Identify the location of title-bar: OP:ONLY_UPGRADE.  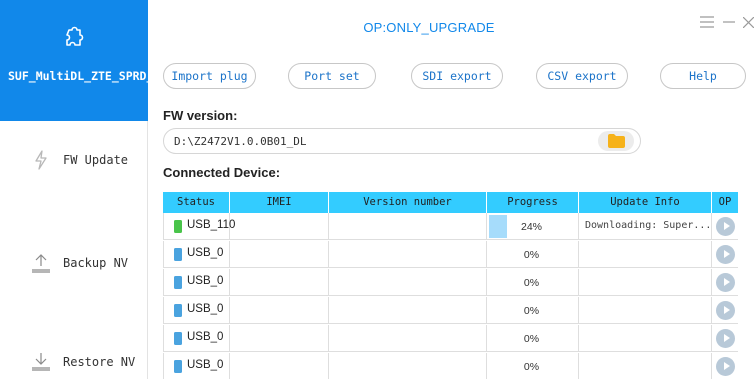
(452, 28).